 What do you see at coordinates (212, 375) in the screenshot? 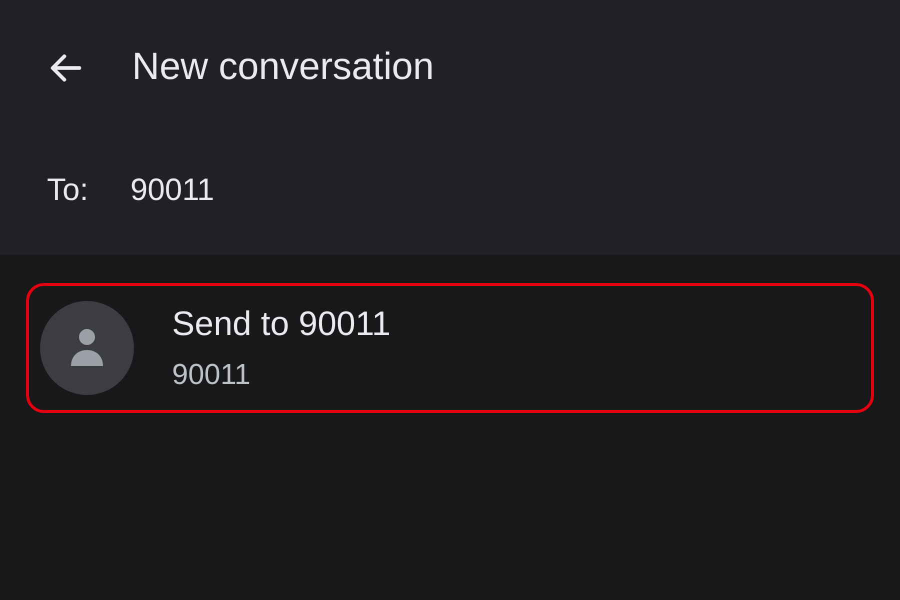
I see `suggestion-number: 90011` at bounding box center [212, 375].